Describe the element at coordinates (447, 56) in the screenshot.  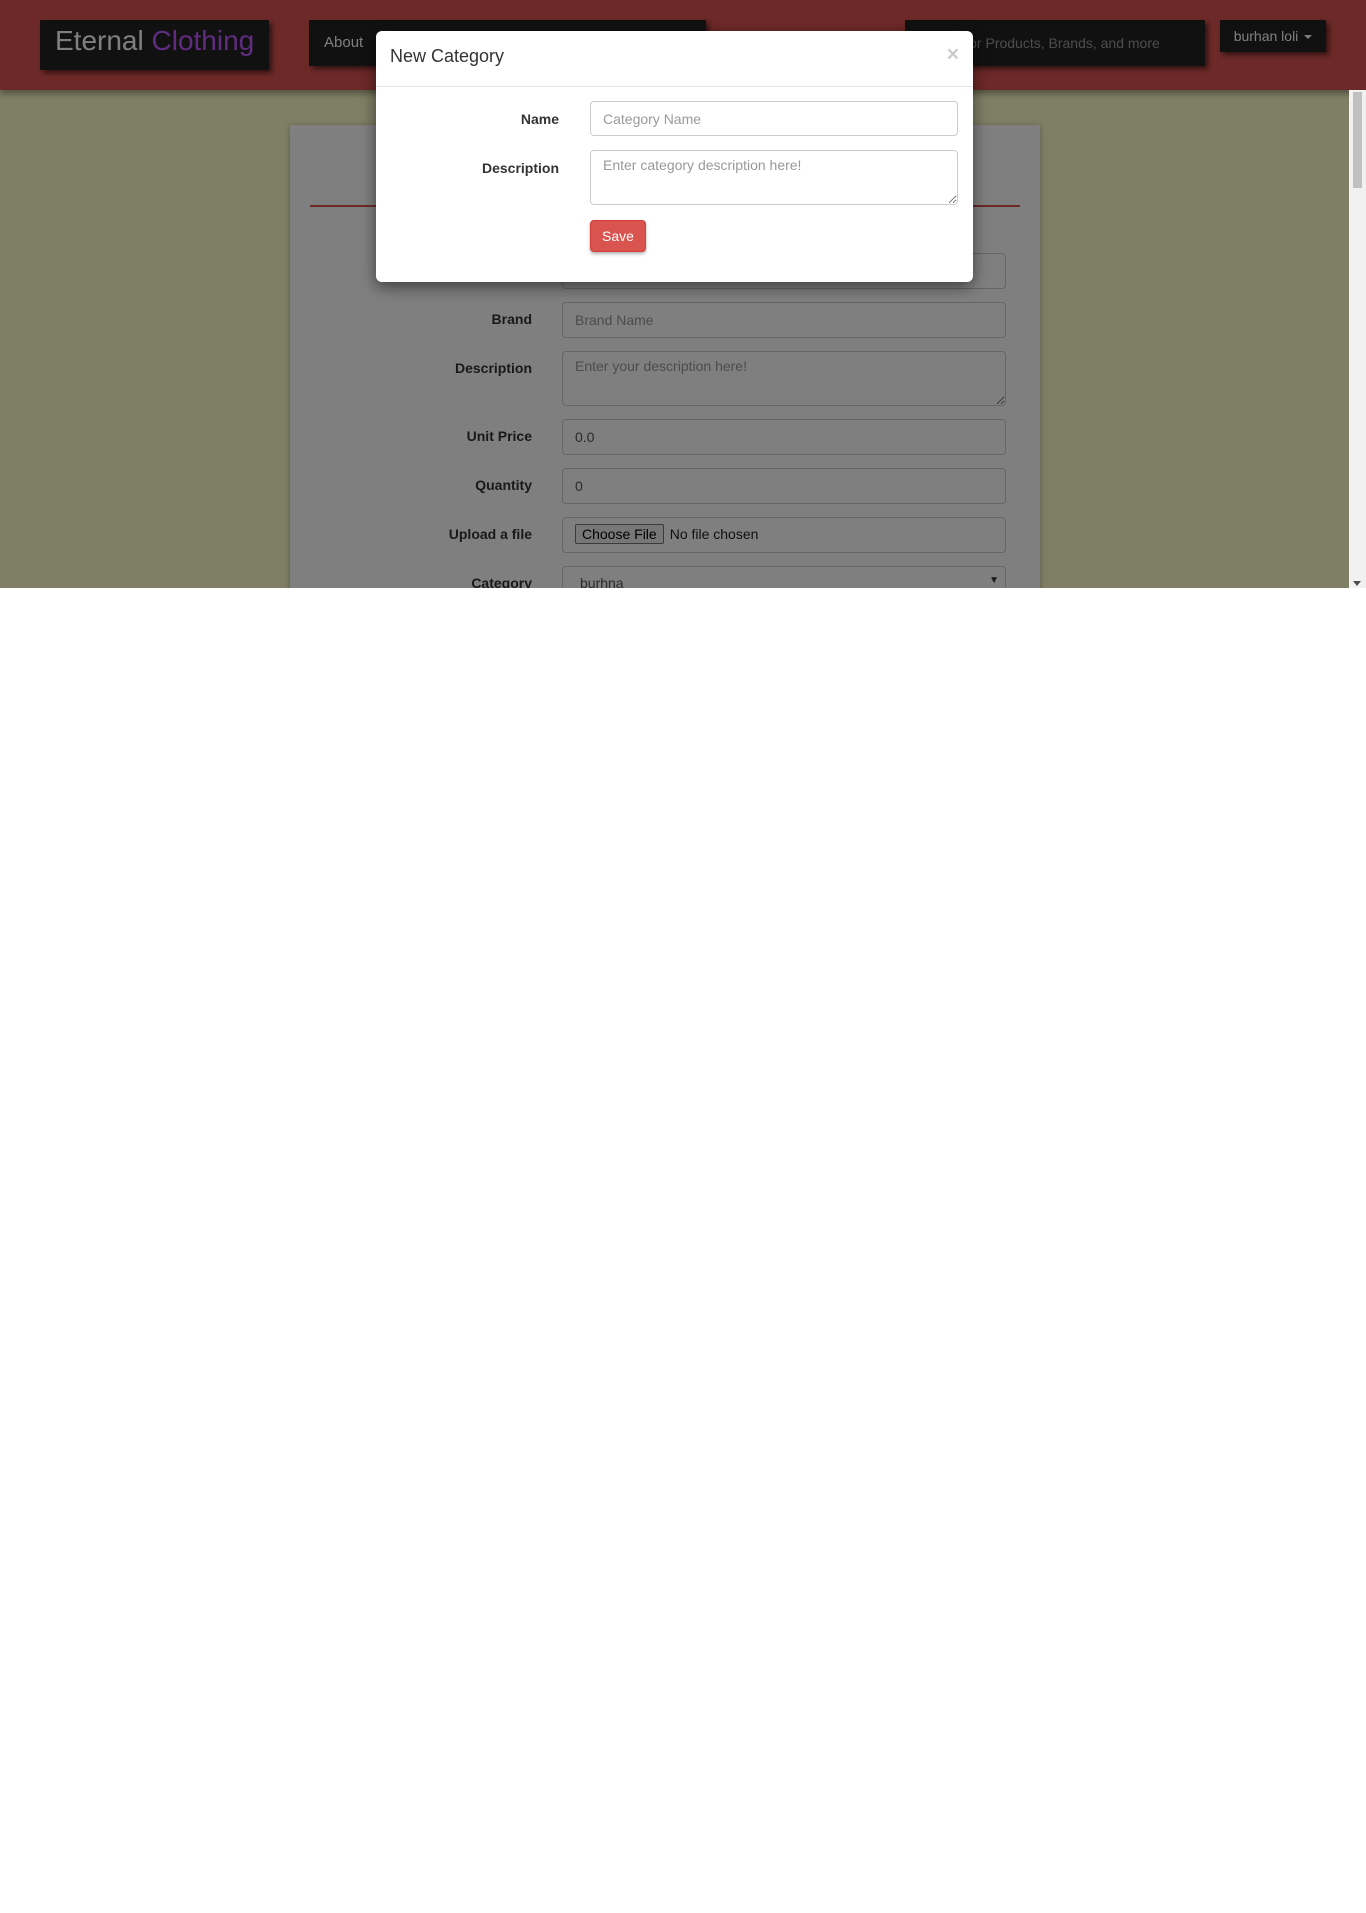
I see `modal-title: New Category` at that location.